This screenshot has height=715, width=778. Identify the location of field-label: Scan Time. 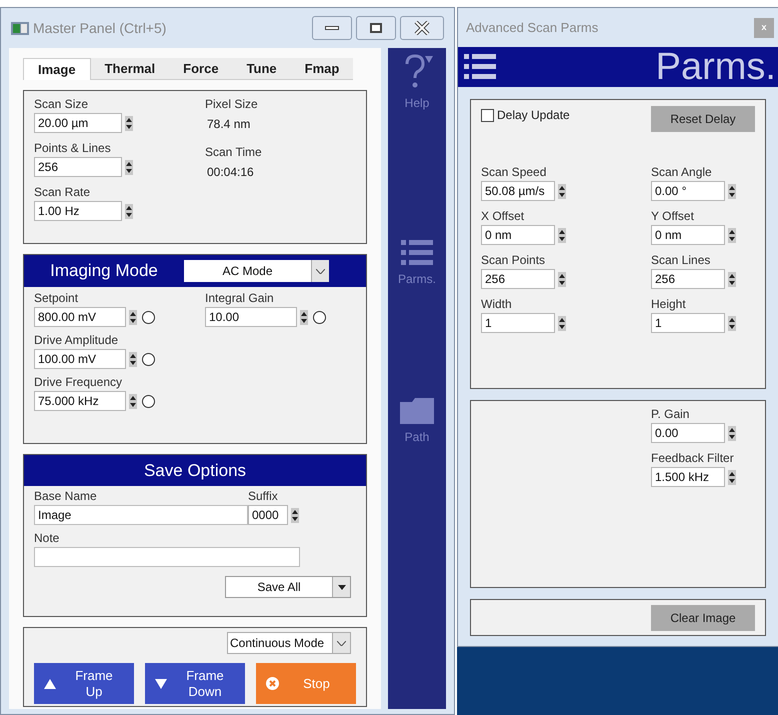
(234, 152).